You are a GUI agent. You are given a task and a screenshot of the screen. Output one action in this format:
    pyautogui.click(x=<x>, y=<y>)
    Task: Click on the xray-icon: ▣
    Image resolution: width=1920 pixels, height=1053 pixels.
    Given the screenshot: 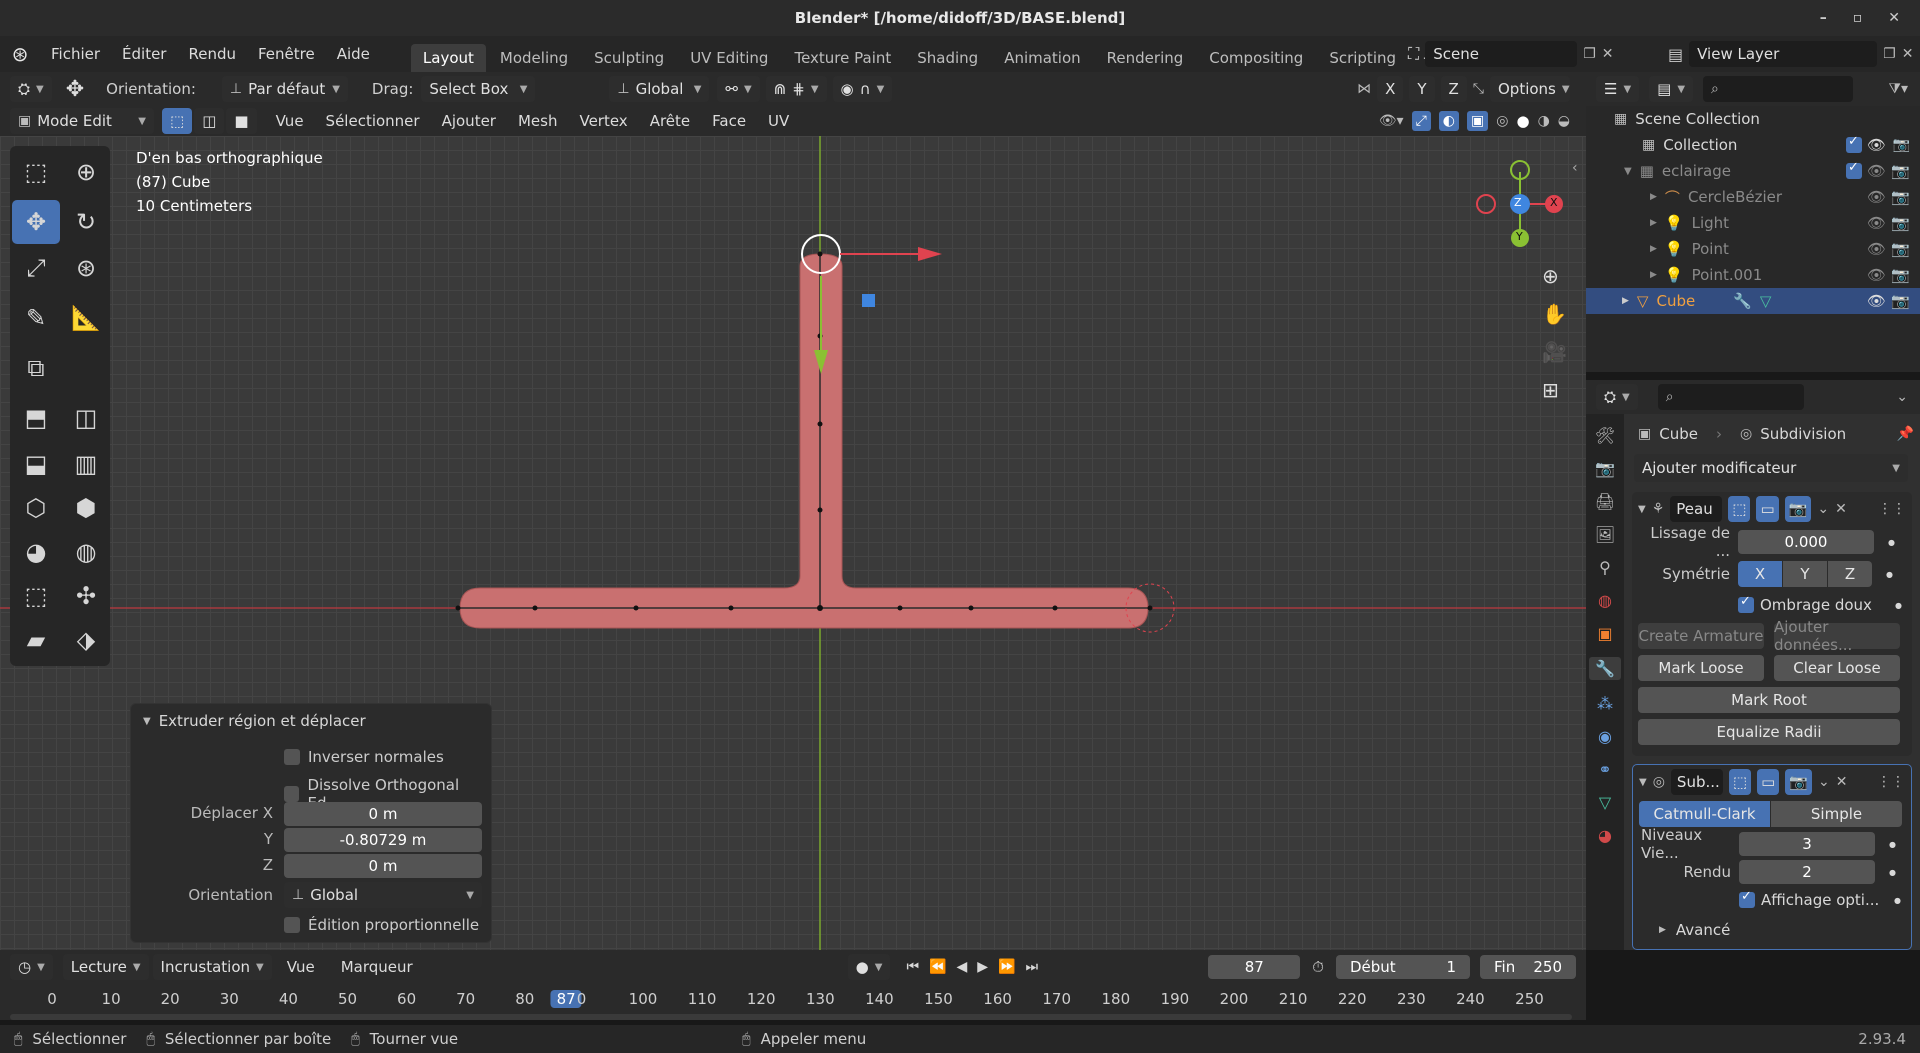 What is the action you would take?
    pyautogui.click(x=1478, y=121)
    